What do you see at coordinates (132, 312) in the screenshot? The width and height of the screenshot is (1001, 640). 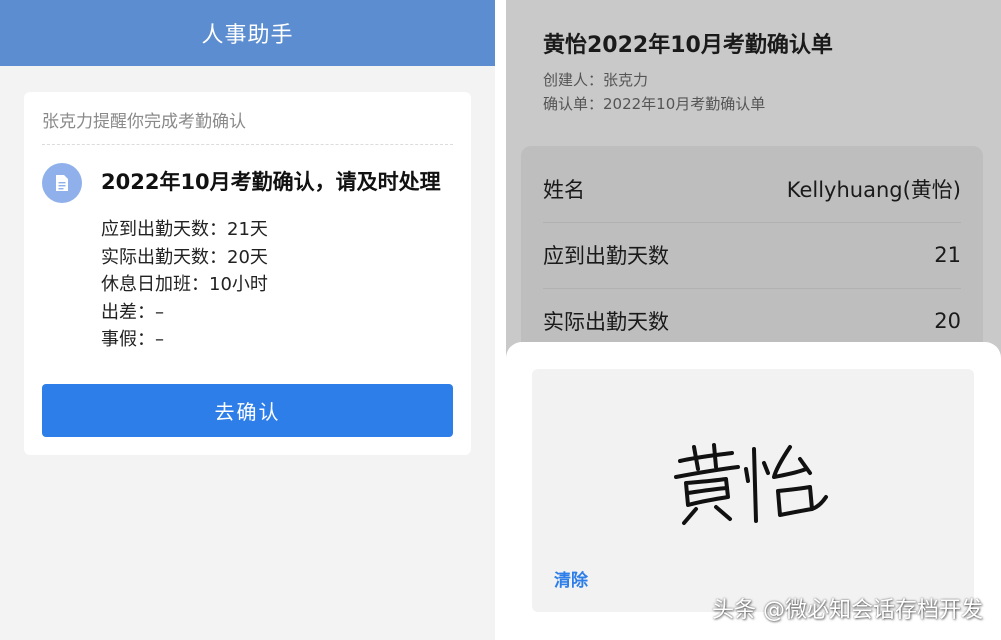 I see `detail-business-trip: 出差：–` at bounding box center [132, 312].